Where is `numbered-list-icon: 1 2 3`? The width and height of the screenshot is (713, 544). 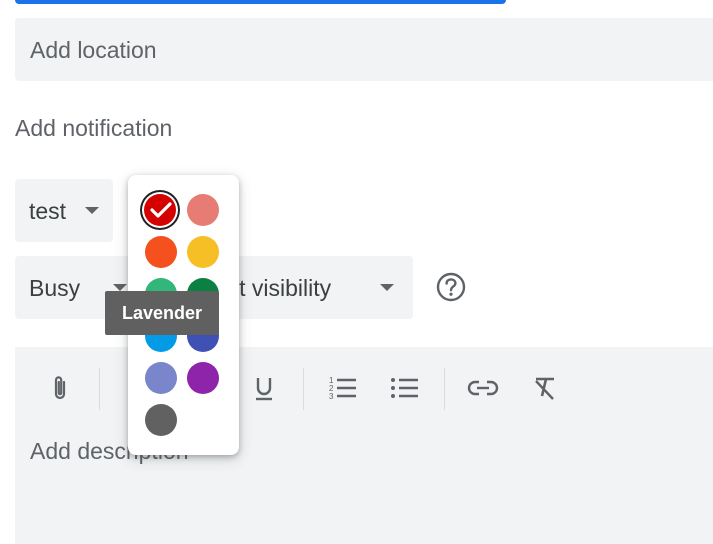 numbered-list-icon: 1 2 3 is located at coordinates (342, 388).